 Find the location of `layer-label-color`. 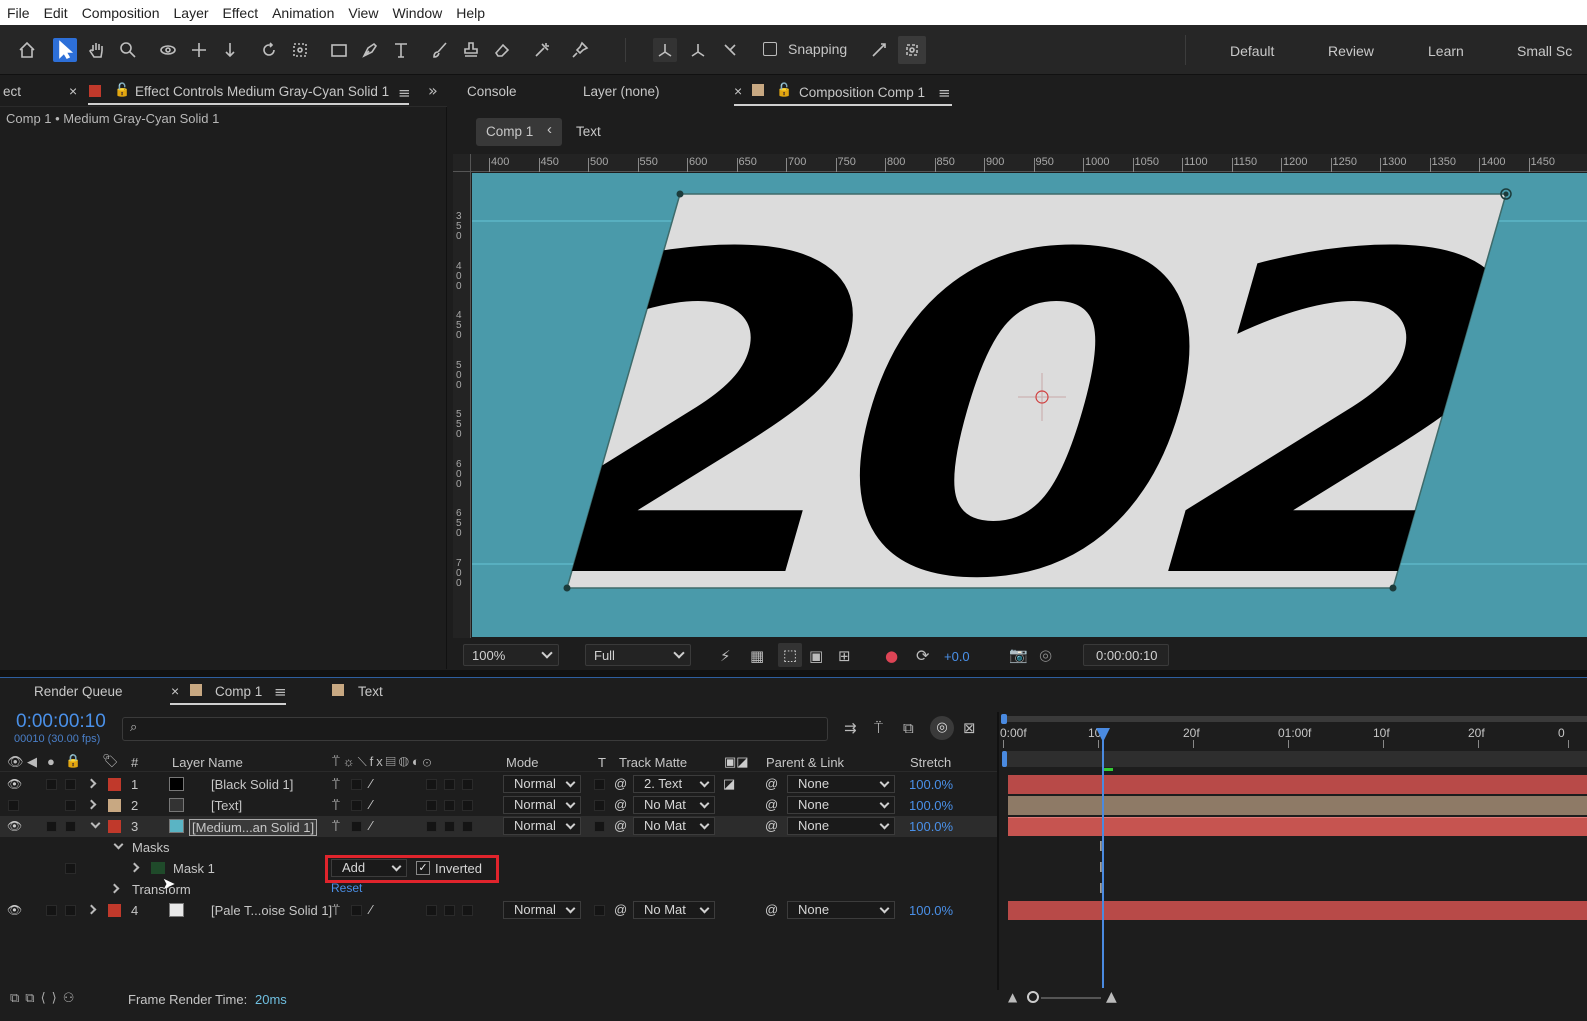

layer-label-color is located at coordinates (114, 784).